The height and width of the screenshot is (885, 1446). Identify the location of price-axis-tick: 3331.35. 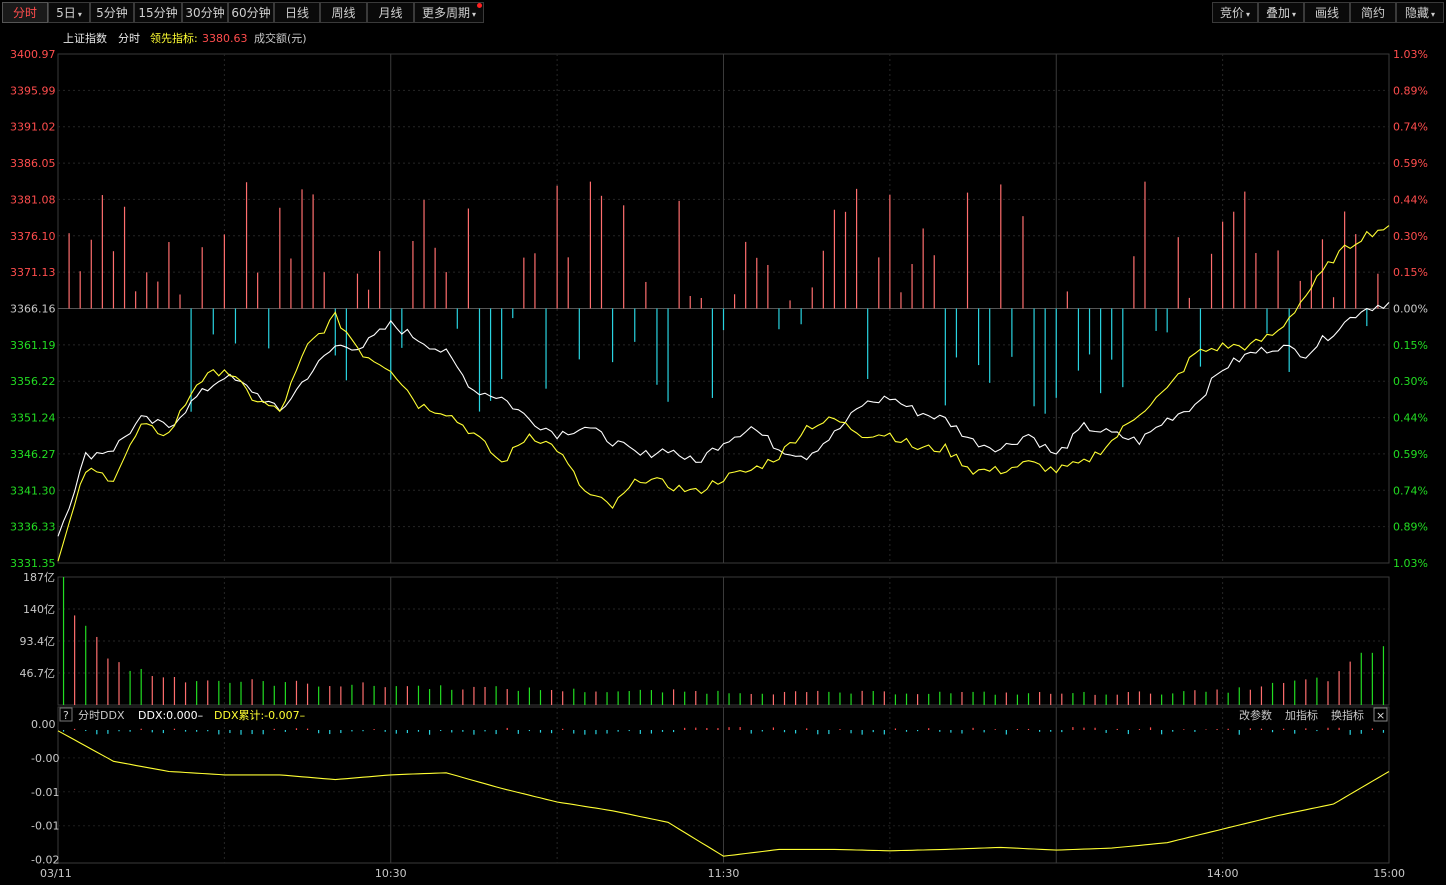
(33, 563).